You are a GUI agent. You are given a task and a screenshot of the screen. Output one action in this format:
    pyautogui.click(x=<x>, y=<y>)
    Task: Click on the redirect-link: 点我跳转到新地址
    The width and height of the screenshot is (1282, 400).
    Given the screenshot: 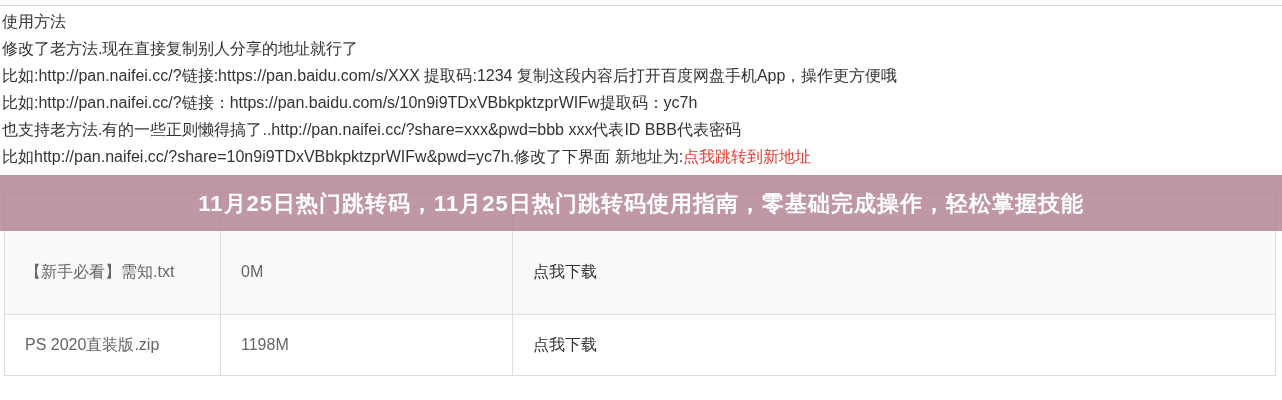 What is the action you would take?
    pyautogui.click(x=747, y=156)
    